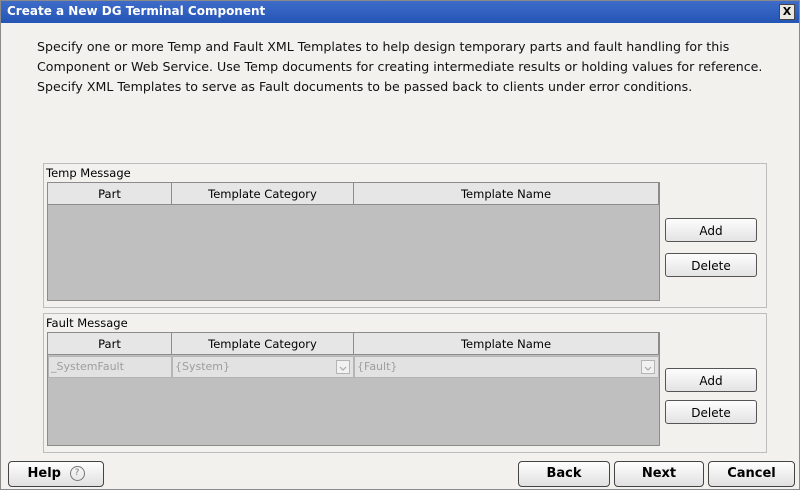 This screenshot has width=800, height=490. I want to click on help-button: Help ?, so click(56, 474).